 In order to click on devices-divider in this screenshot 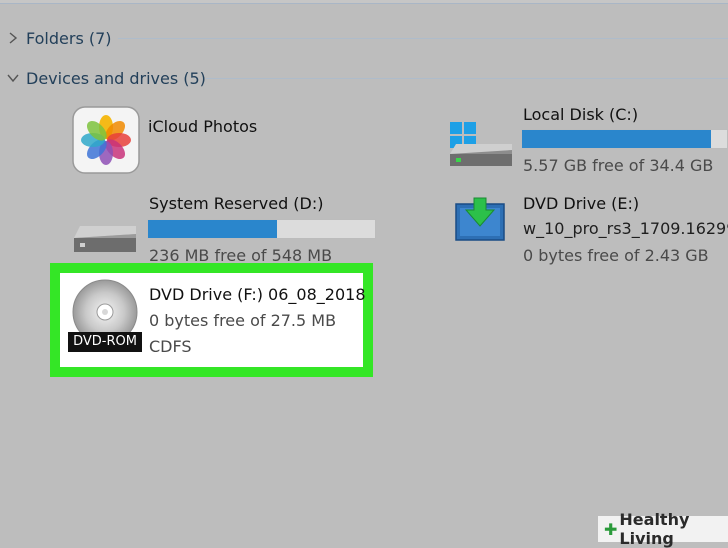, I will do `click(467, 78)`.